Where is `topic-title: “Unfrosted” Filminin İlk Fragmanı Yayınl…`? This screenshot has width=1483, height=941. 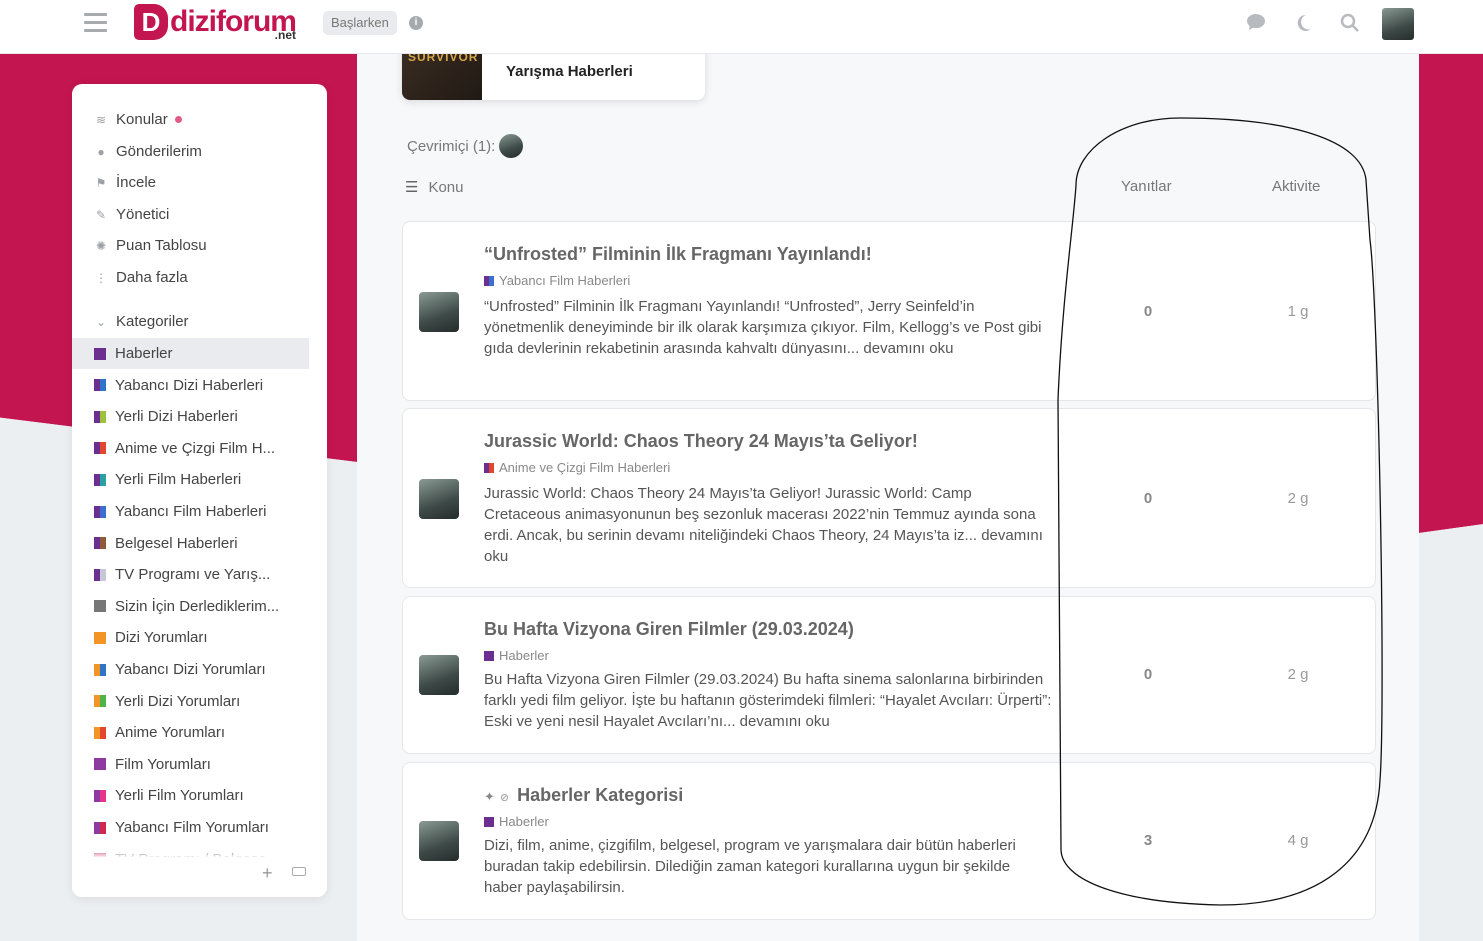 topic-title: “Unfrosted” Filminin İlk Fragmanı Yayınl… is located at coordinates (678, 254).